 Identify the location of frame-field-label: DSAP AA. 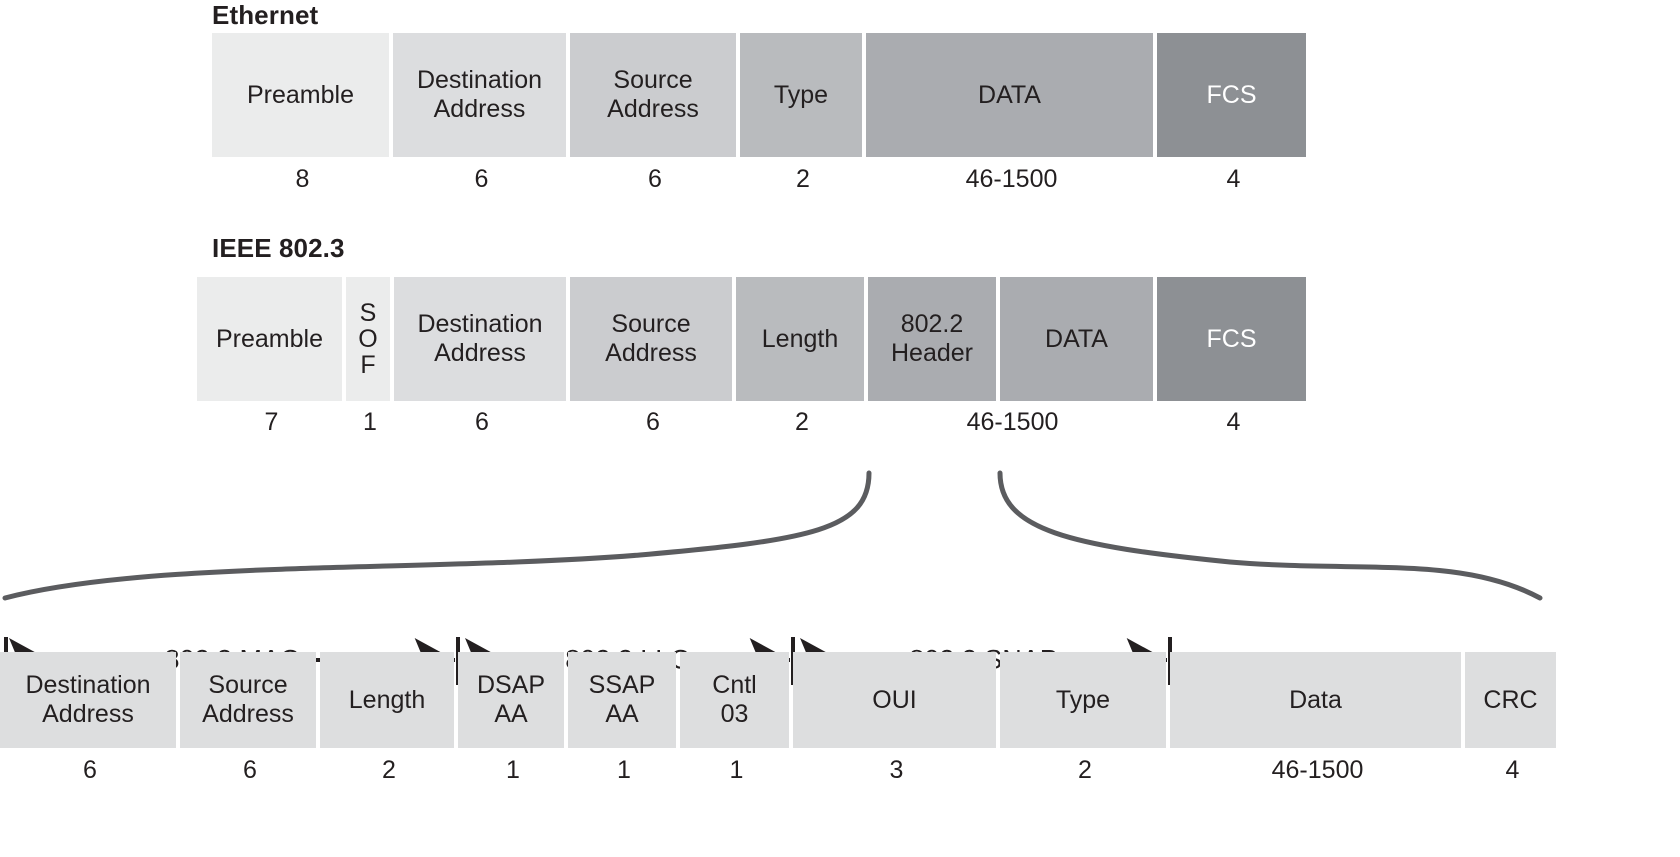
(511, 699).